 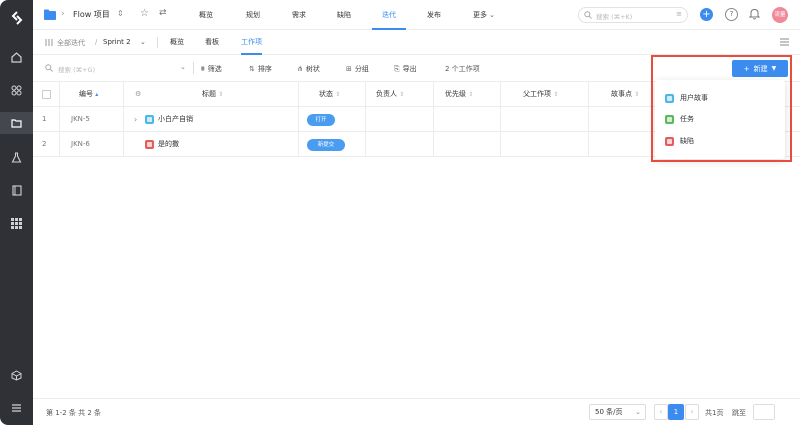 I want to click on help-icon: ?, so click(x=731, y=14).